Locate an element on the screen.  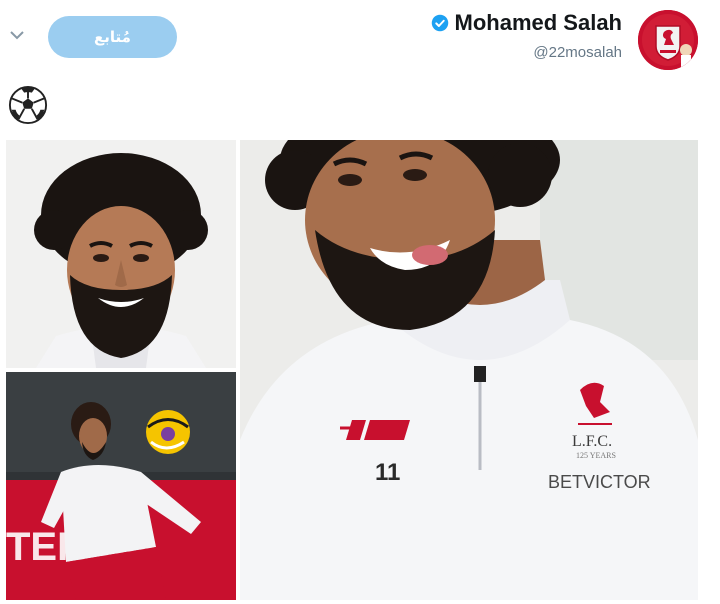
follow-button: مُتابع is located at coordinates (112, 37).